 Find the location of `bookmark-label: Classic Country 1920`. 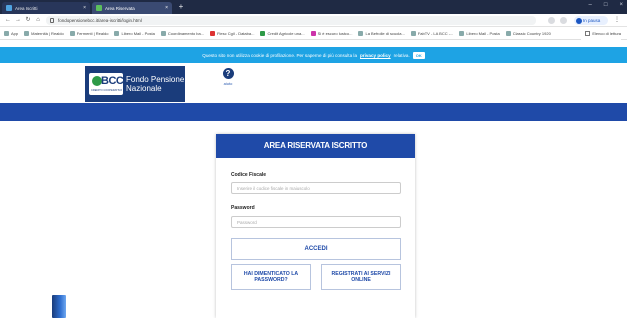

bookmark-label: Classic Country 1920 is located at coordinates (531, 33).